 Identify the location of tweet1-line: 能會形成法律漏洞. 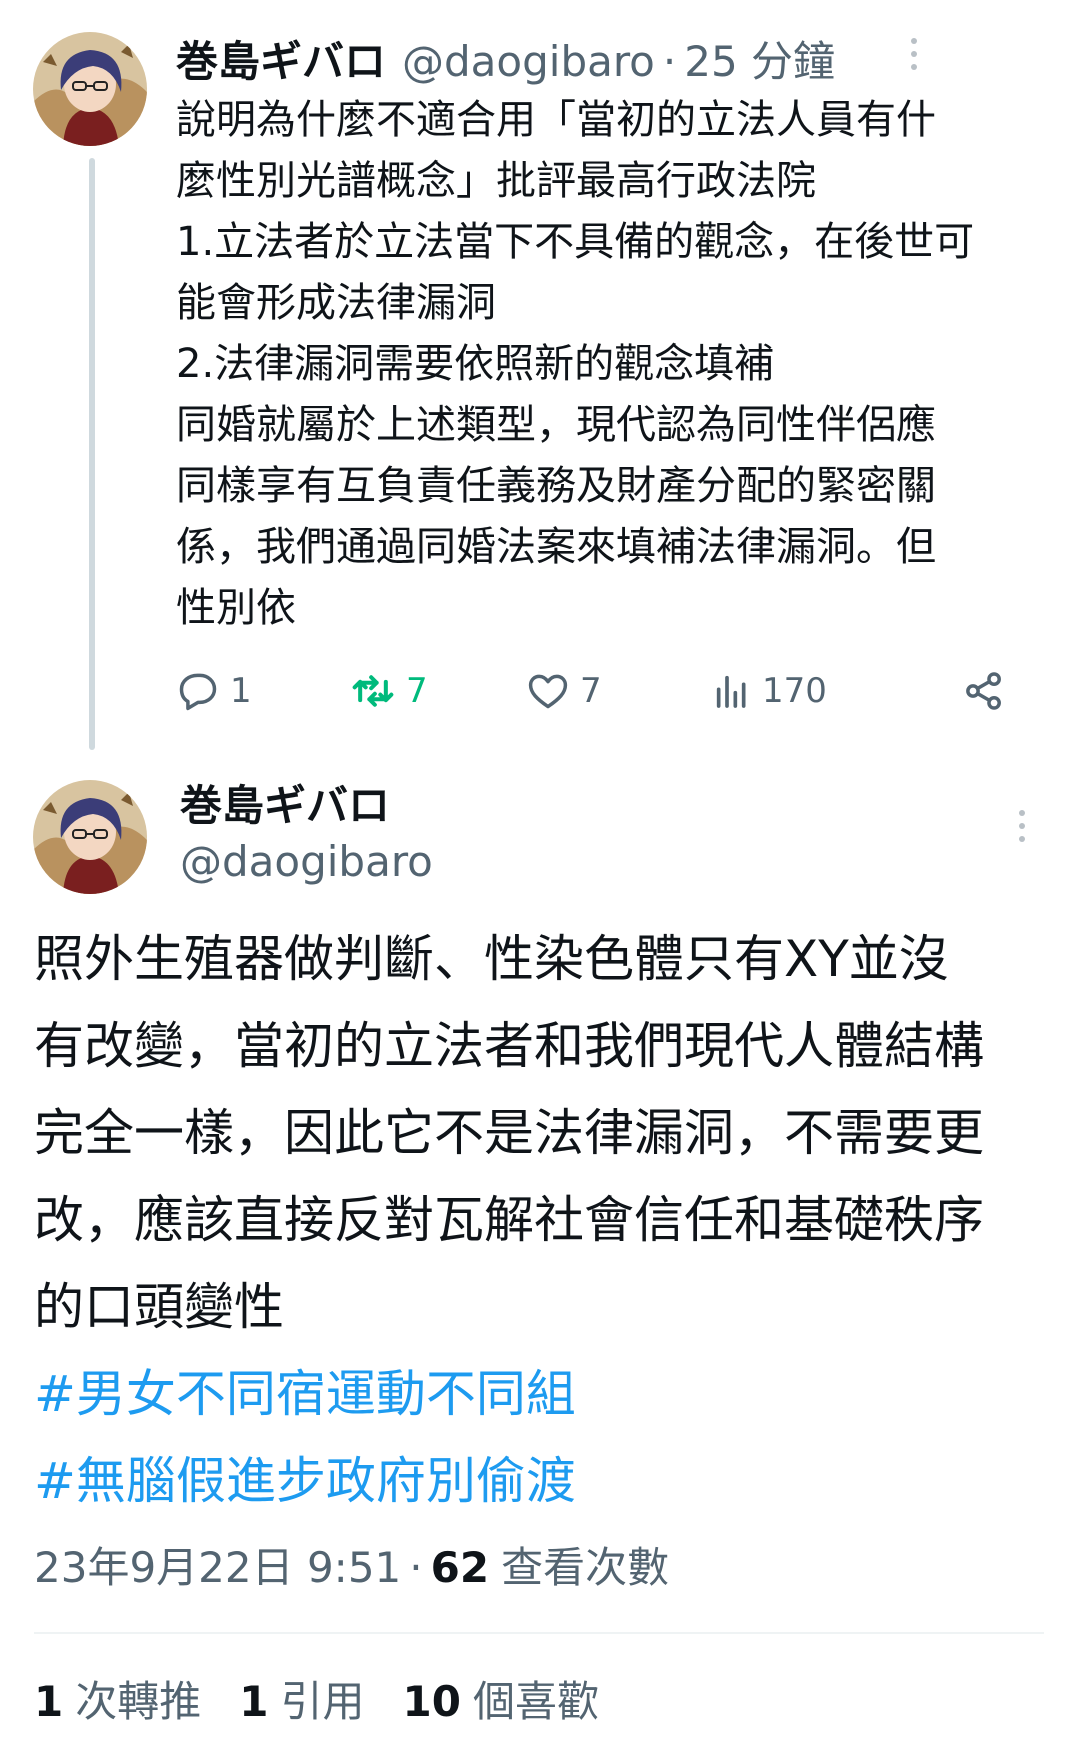
(336, 303).